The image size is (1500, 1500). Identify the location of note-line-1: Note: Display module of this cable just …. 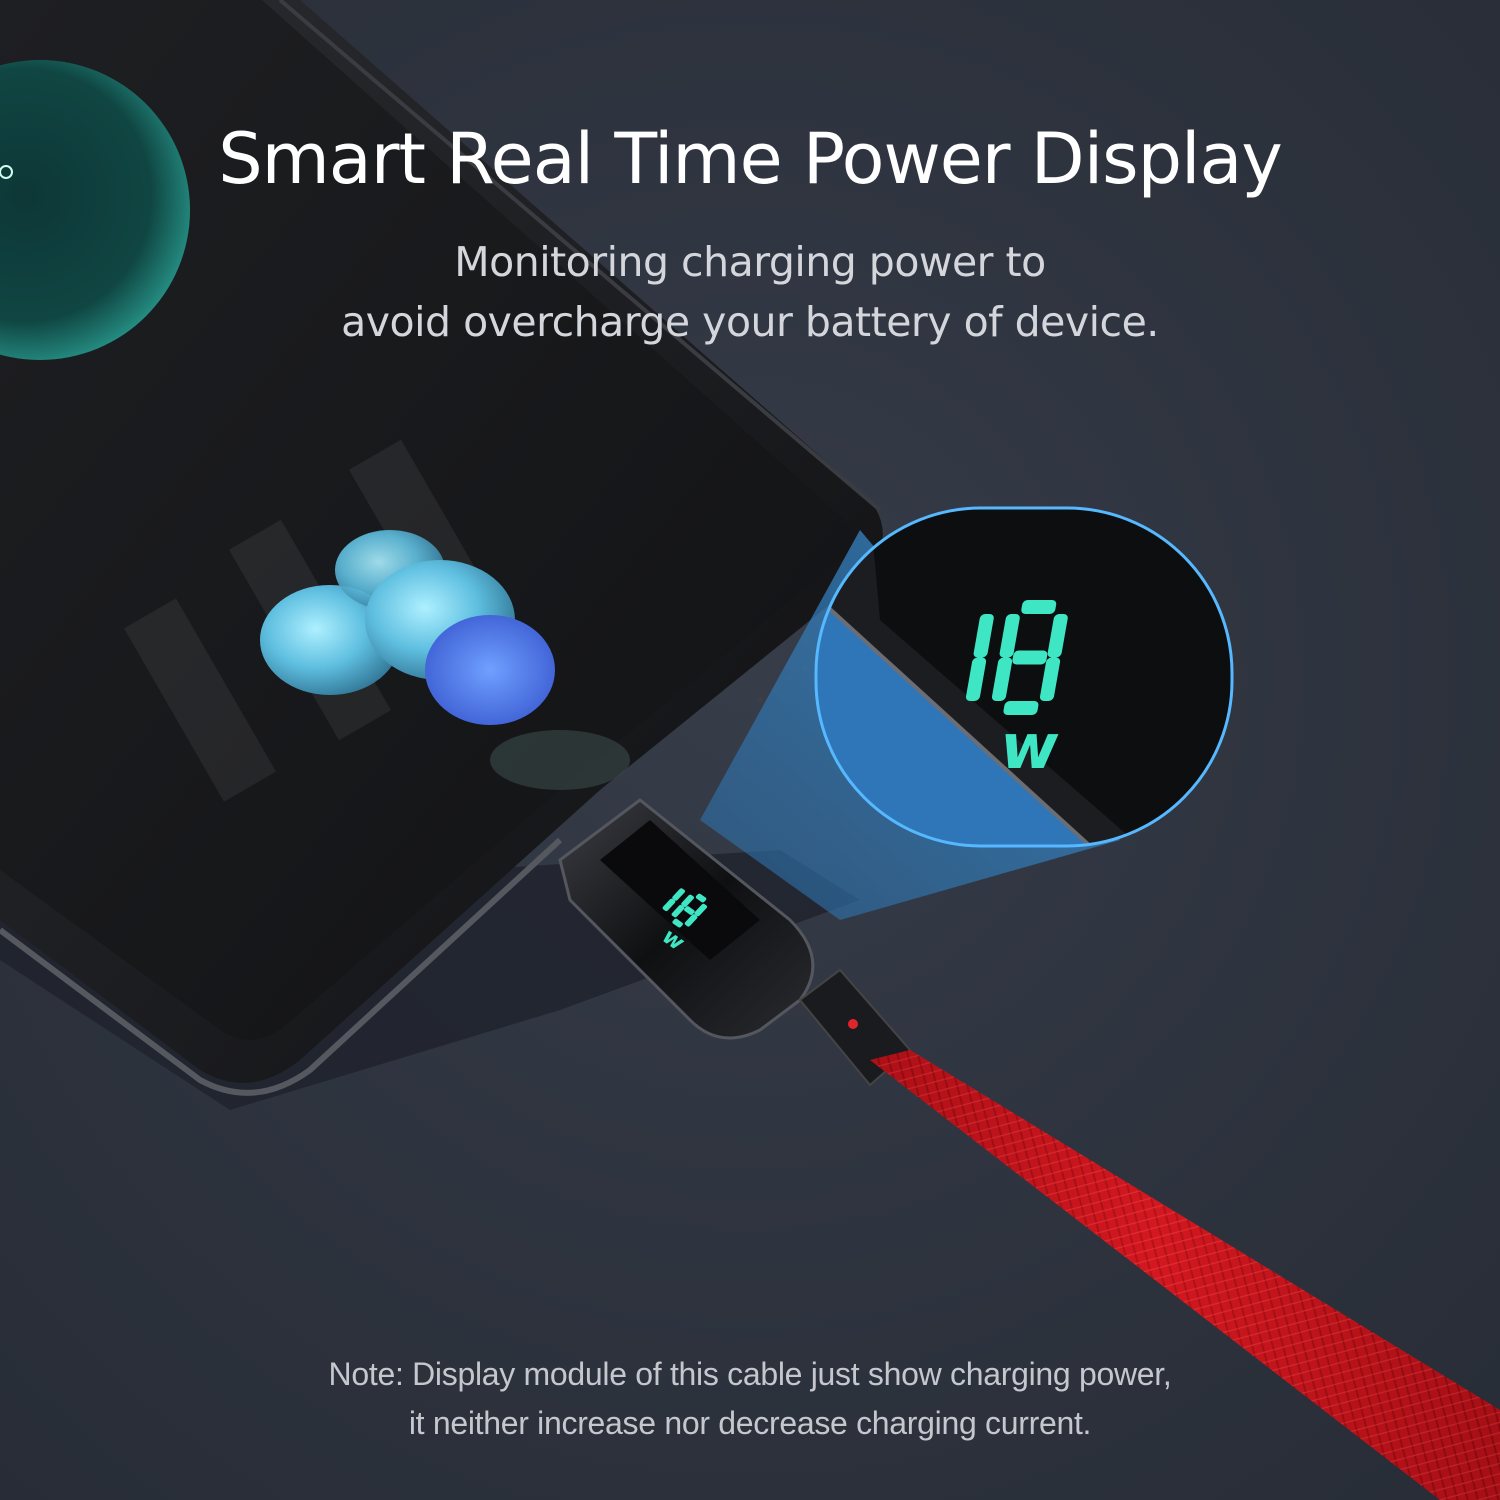
(750, 1374).